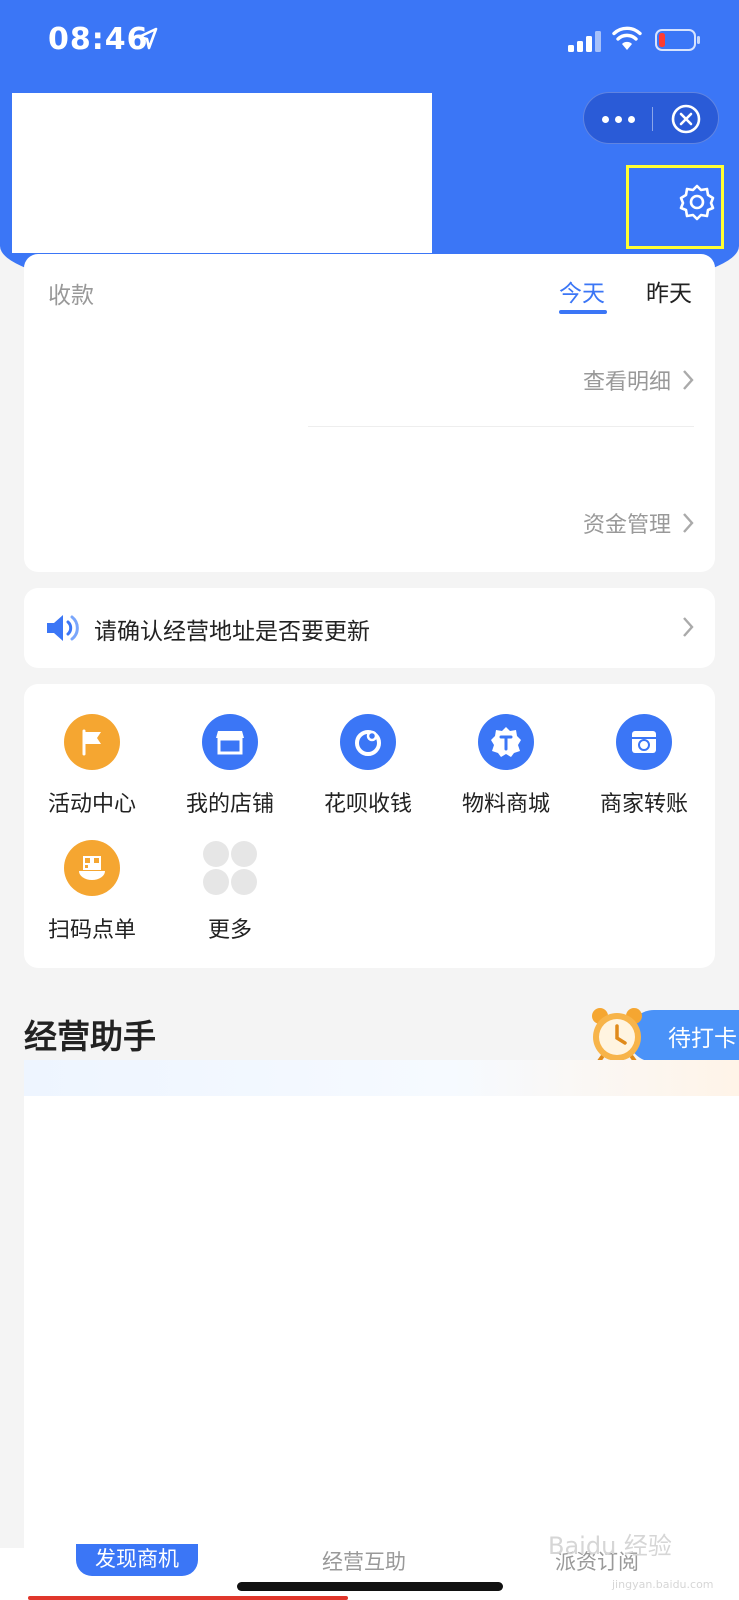  Describe the element at coordinates (627, 38) in the screenshot. I see `wifi-icon` at that location.